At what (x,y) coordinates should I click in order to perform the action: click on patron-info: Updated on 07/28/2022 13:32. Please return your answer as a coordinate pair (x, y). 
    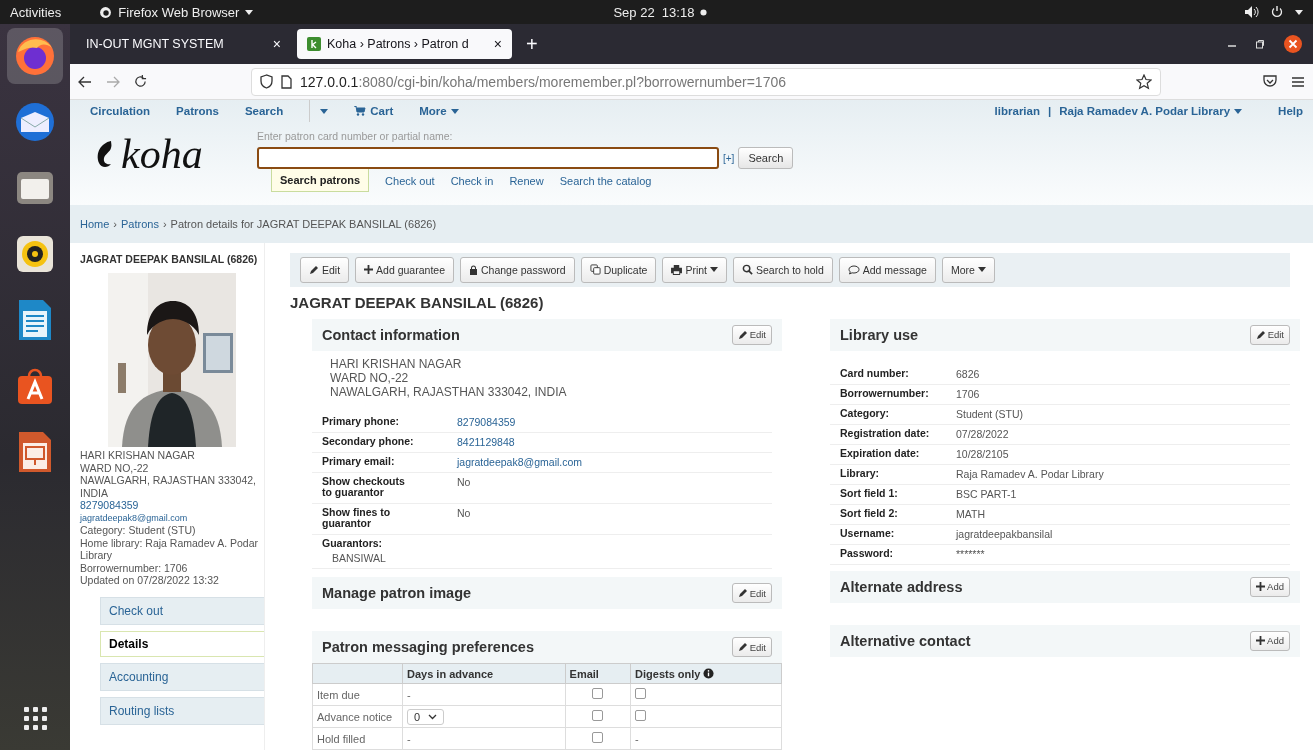
    Looking at the image, I should click on (150, 580).